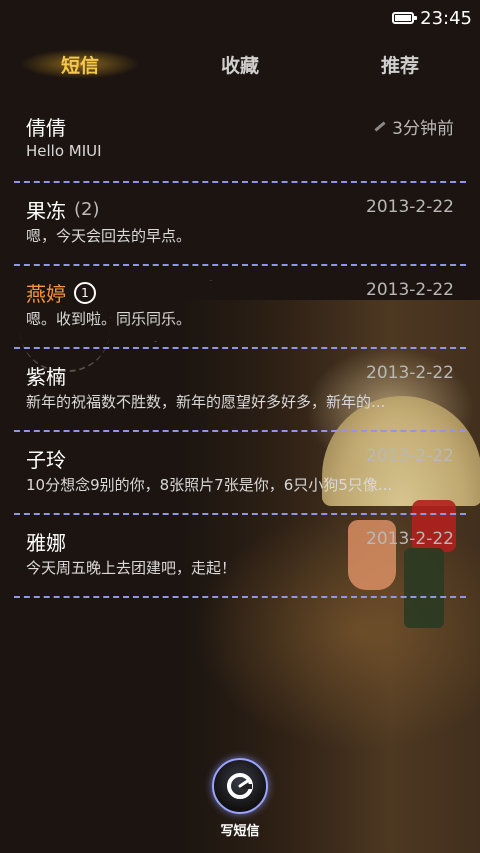 Image resolution: width=480 pixels, height=853 pixels. Describe the element at coordinates (46, 377) in the screenshot. I see `contact-name: 紫楠` at that location.